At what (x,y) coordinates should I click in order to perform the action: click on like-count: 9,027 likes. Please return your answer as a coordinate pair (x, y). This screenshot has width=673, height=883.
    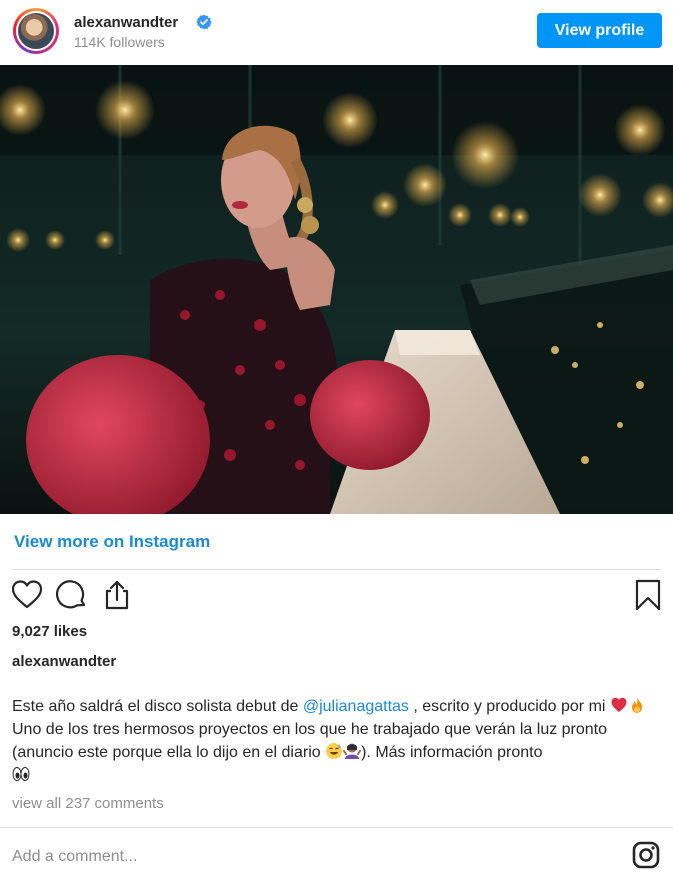
    Looking at the image, I should click on (49, 631).